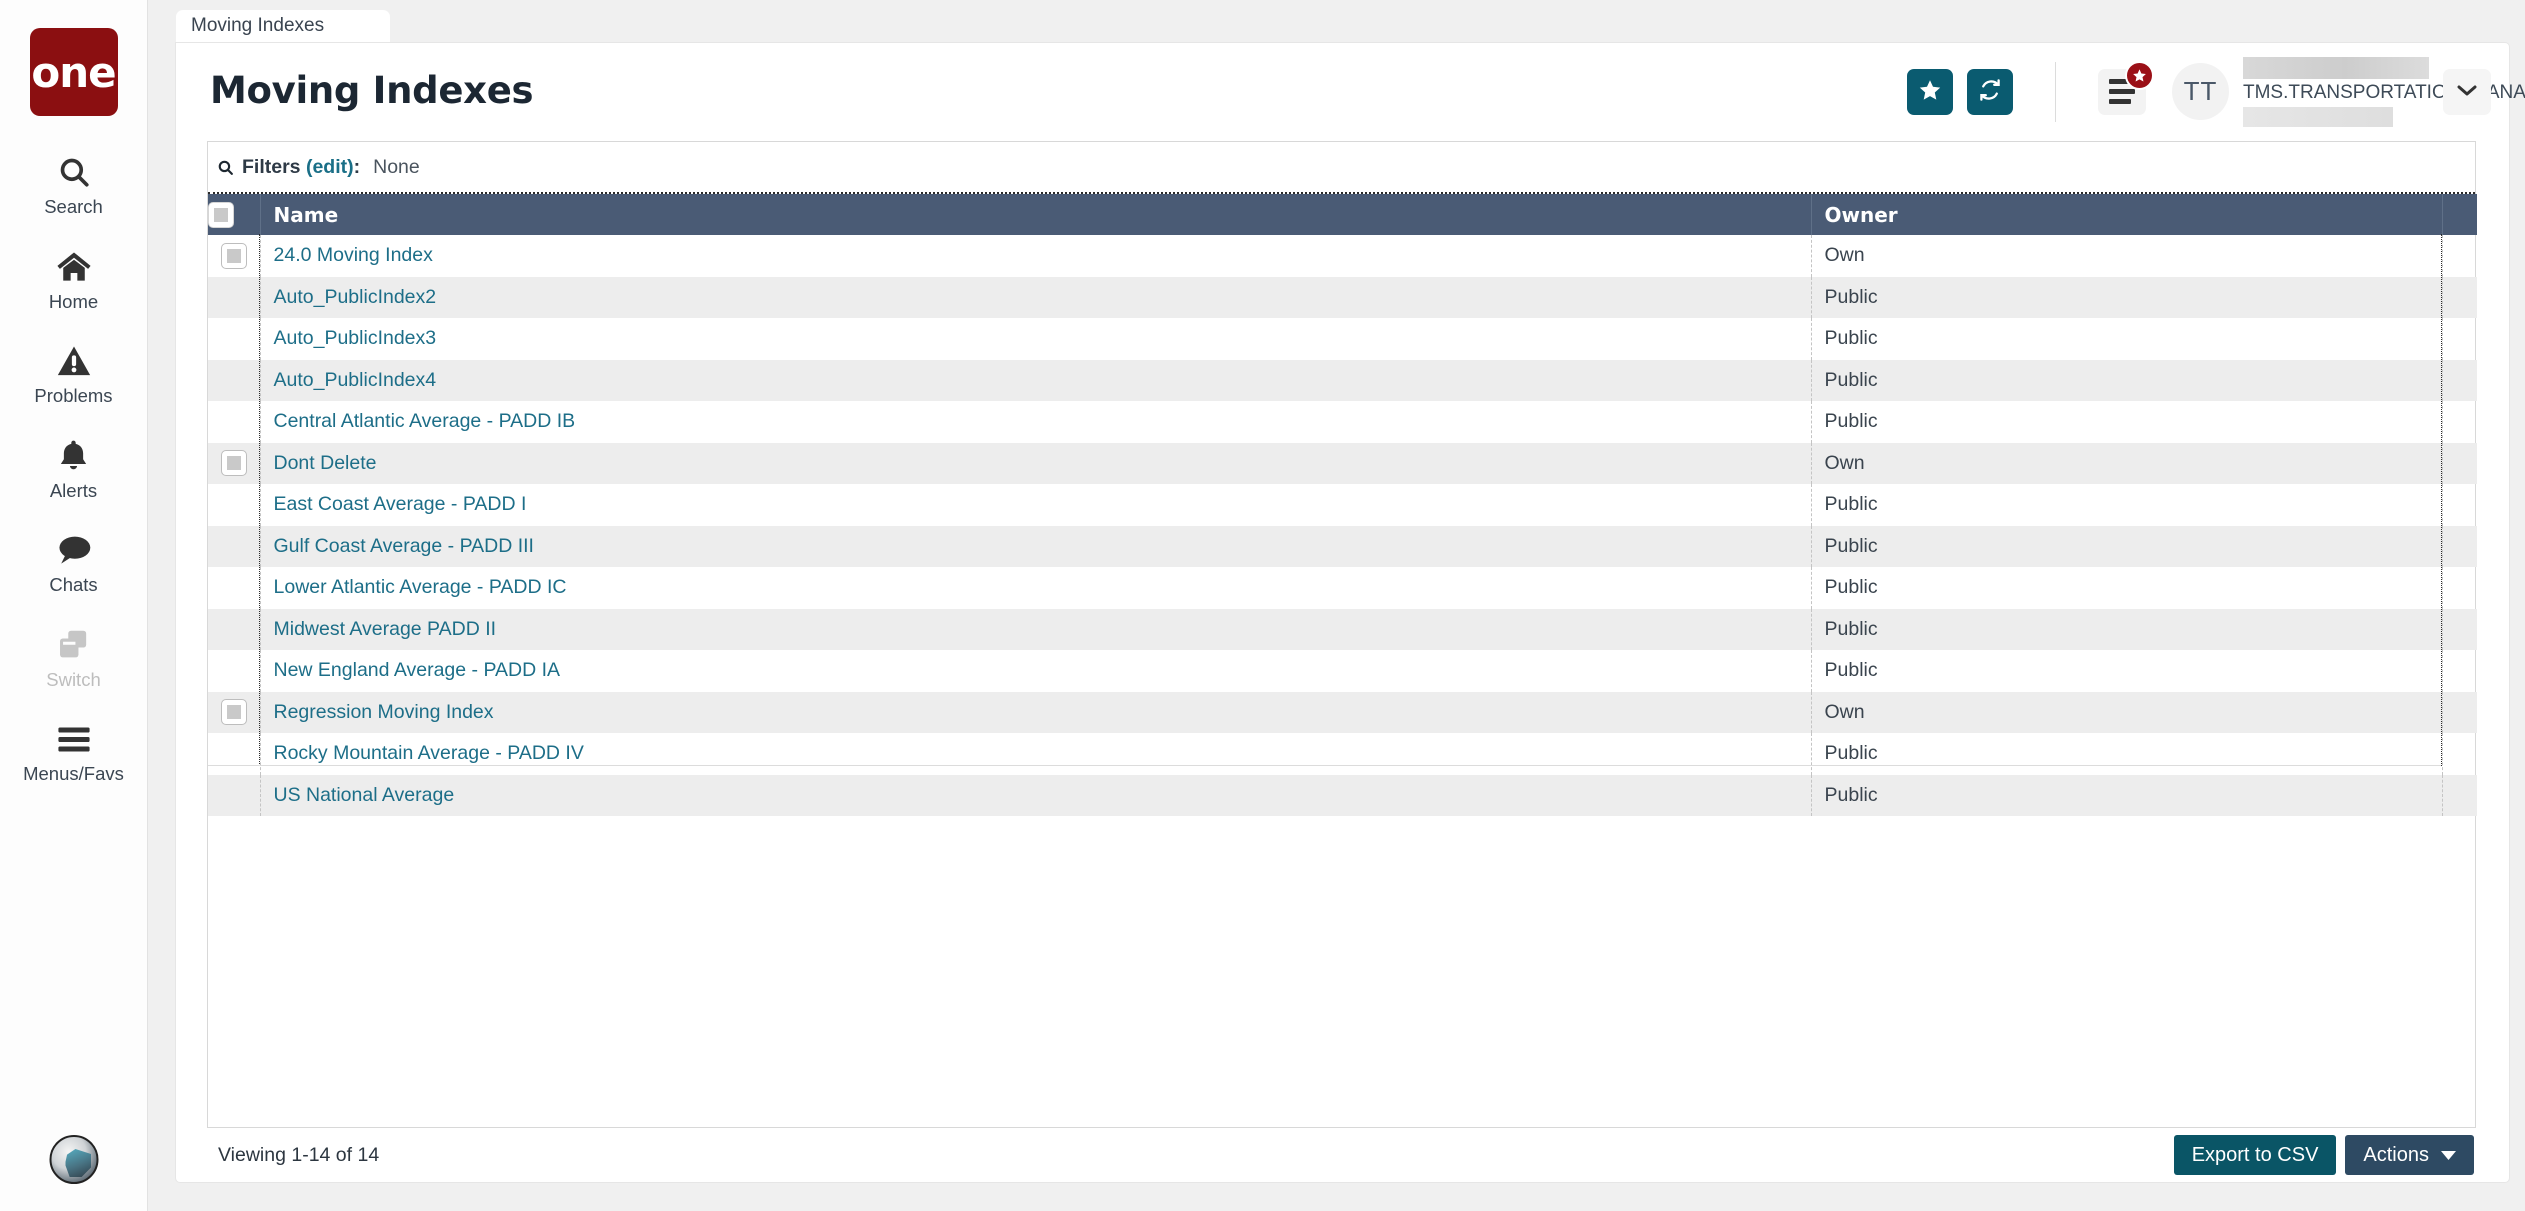  What do you see at coordinates (2467, 91) in the screenshot?
I see `user-menu-button` at bounding box center [2467, 91].